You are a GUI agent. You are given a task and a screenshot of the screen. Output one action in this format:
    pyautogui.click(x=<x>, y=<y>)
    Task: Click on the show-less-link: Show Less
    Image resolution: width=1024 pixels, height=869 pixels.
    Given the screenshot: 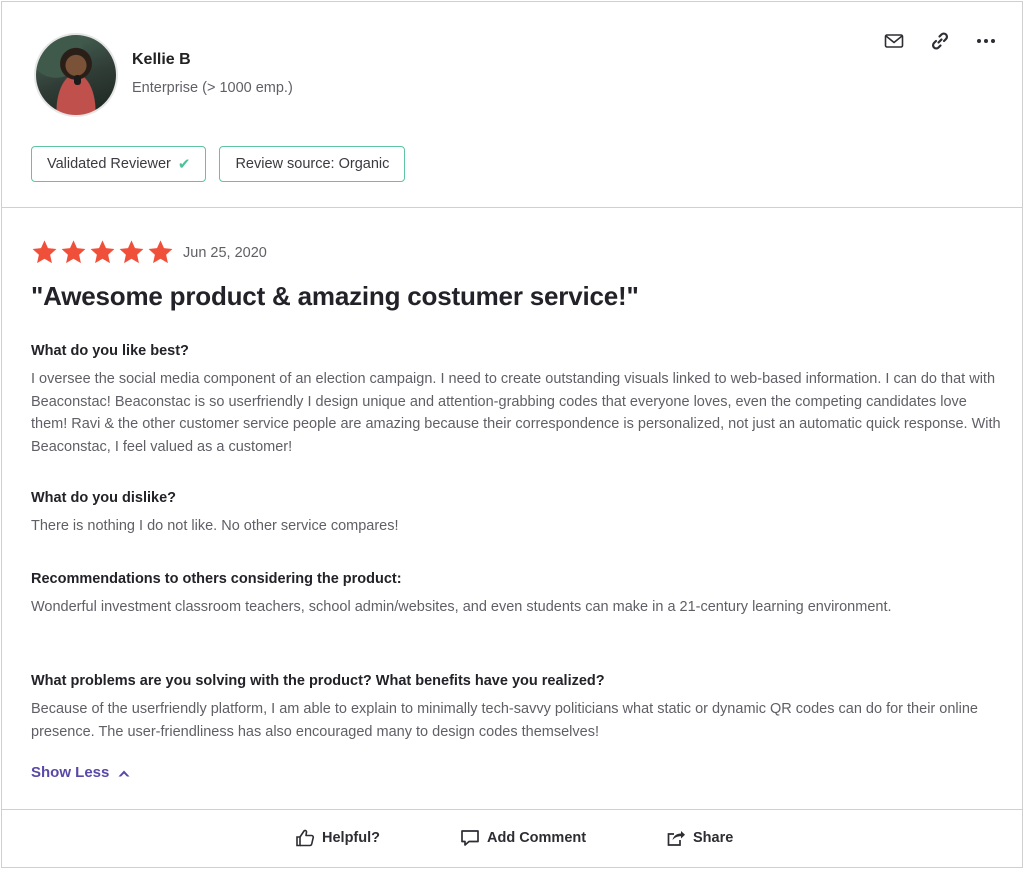 What is the action you would take?
    pyautogui.click(x=81, y=772)
    